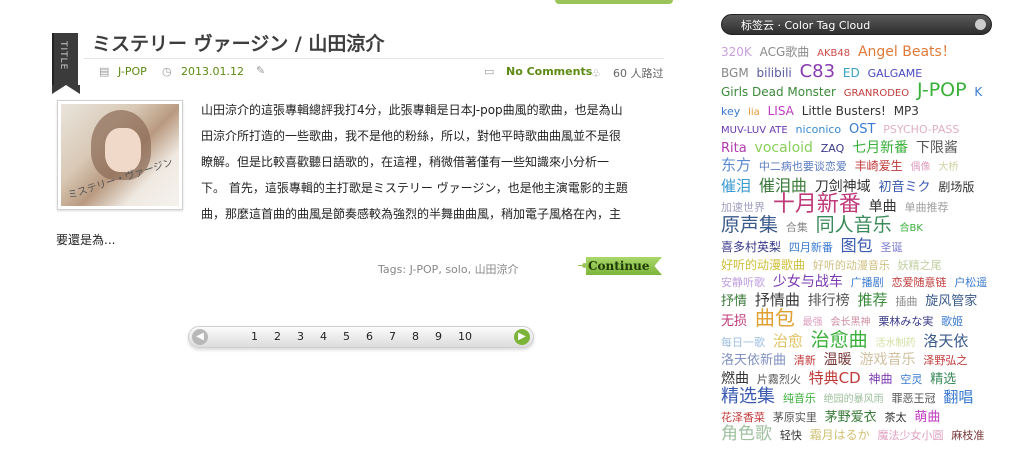  What do you see at coordinates (791, 435) in the screenshot?
I see `tag-cloud-item: 轻快` at bounding box center [791, 435].